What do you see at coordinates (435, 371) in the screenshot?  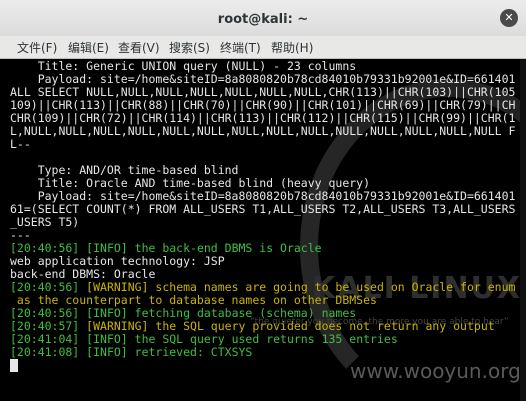 I see `watermark-site: www.wooyun.org` at bounding box center [435, 371].